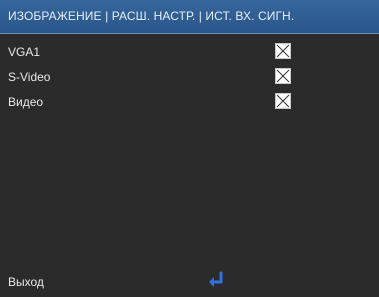 The image size is (379, 297). I want to click on source-checkbox-s-video, so click(283, 76).